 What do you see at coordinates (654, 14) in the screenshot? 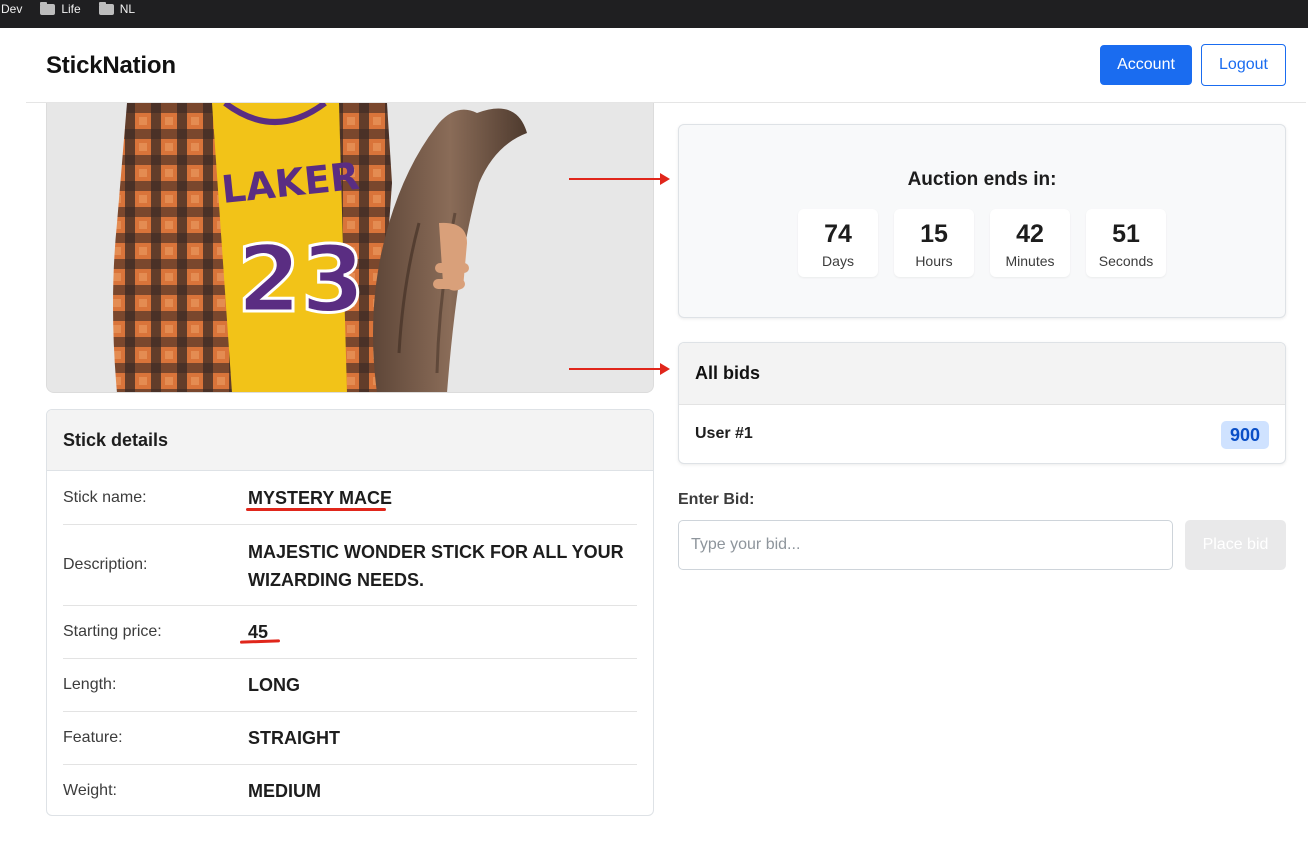
I see `bookmarks-bar: Dev Life NL` at bounding box center [654, 14].